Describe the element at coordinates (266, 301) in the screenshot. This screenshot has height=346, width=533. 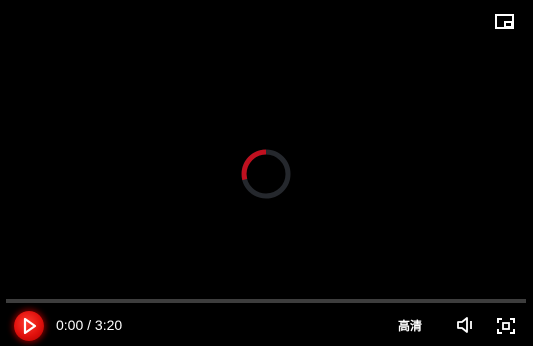
I see `progress-bar` at that location.